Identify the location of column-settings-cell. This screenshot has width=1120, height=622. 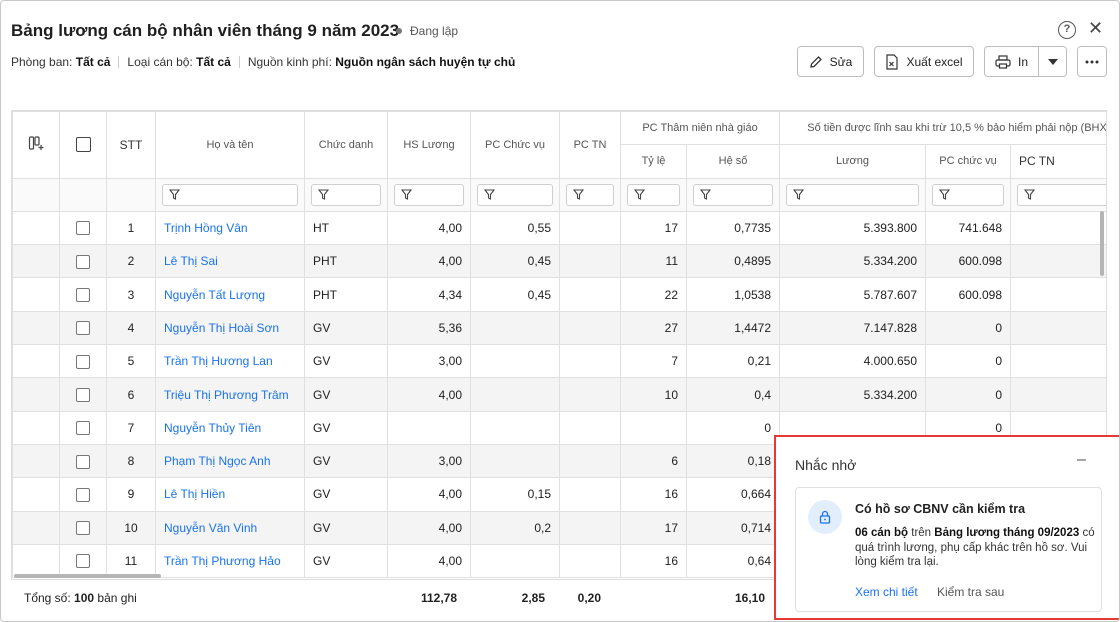
(36, 145).